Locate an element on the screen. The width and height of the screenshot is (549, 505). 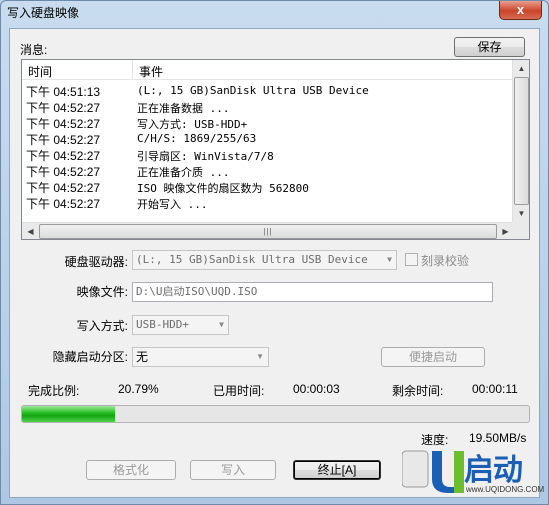
hidden-partition-label: 隐藏启动分区: is located at coordinates (90, 357).